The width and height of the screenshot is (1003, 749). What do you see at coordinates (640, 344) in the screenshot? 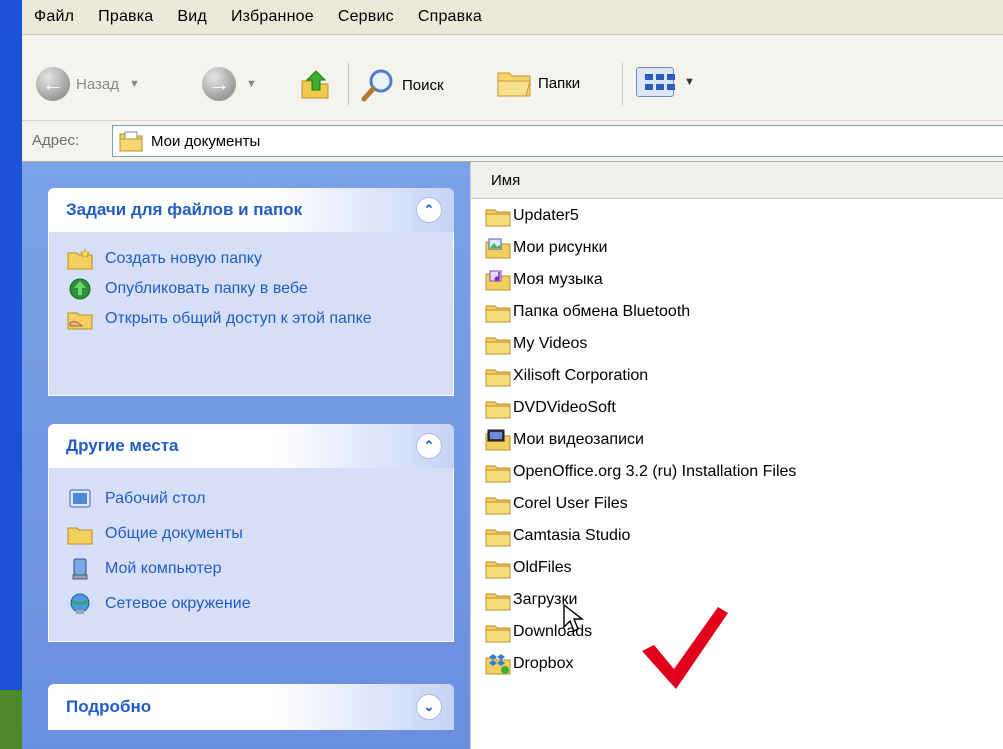
I see `file-row: My Videos` at bounding box center [640, 344].